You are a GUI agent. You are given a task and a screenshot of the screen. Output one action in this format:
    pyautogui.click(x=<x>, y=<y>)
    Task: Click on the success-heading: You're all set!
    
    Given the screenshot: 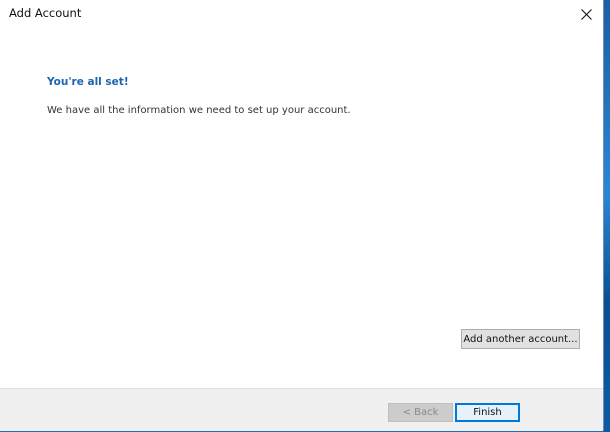 What is the action you would take?
    pyautogui.click(x=88, y=82)
    